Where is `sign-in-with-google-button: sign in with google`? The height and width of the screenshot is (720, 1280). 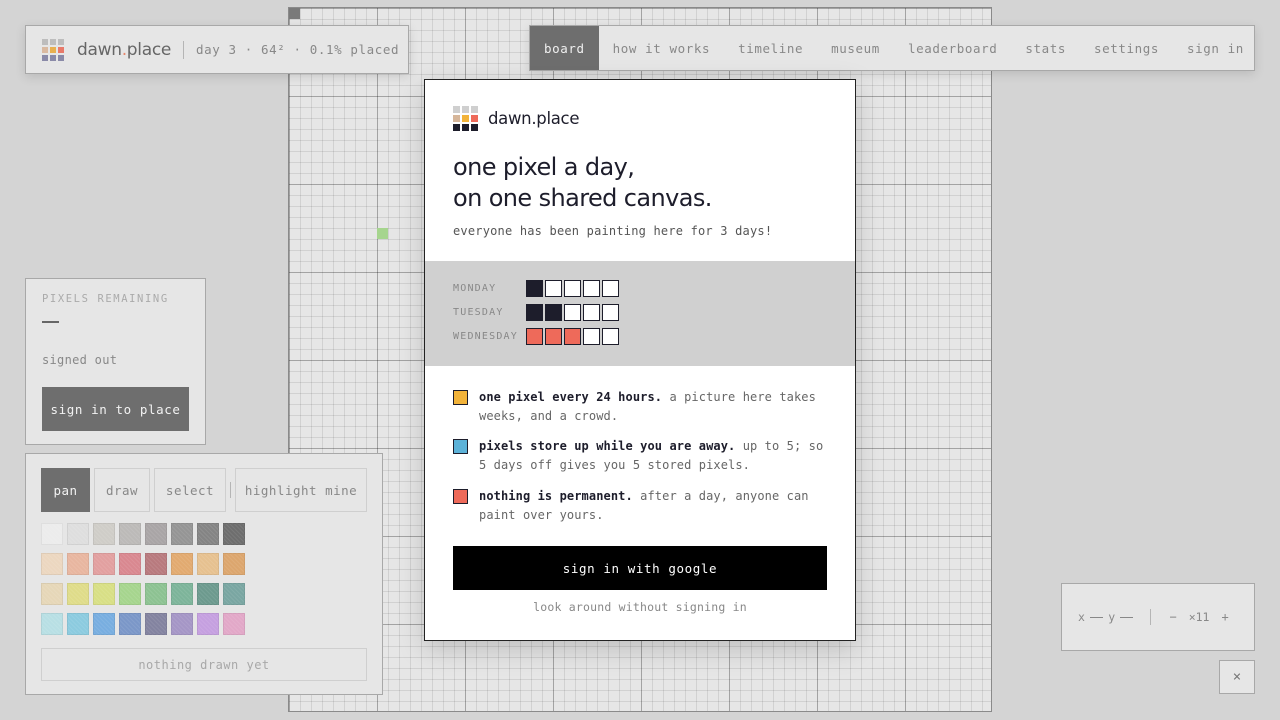 sign-in-with-google-button: sign in with google is located at coordinates (640, 568).